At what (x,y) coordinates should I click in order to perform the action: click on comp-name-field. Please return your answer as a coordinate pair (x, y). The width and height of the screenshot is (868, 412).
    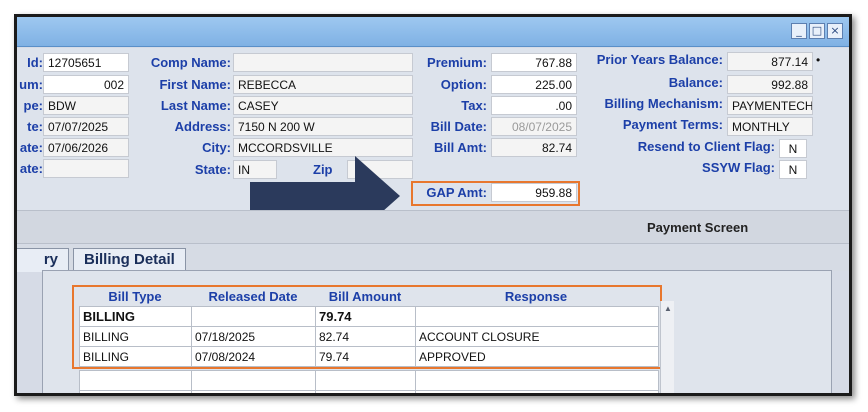
    Looking at the image, I should click on (323, 62).